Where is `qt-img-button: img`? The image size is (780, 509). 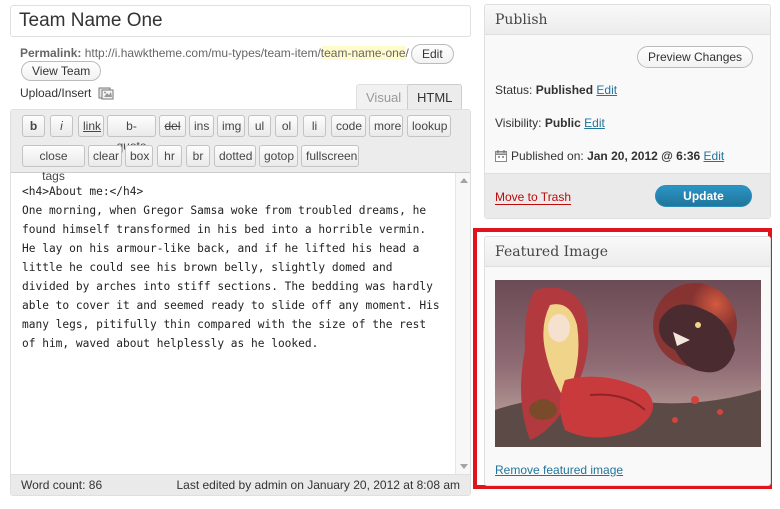 qt-img-button: img is located at coordinates (231, 126).